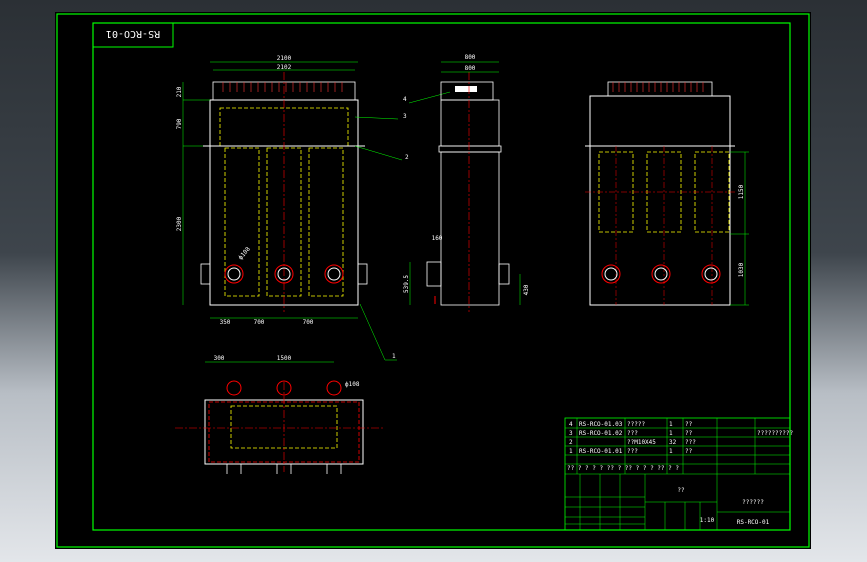  I want to click on right-fins, so click(658, 87).